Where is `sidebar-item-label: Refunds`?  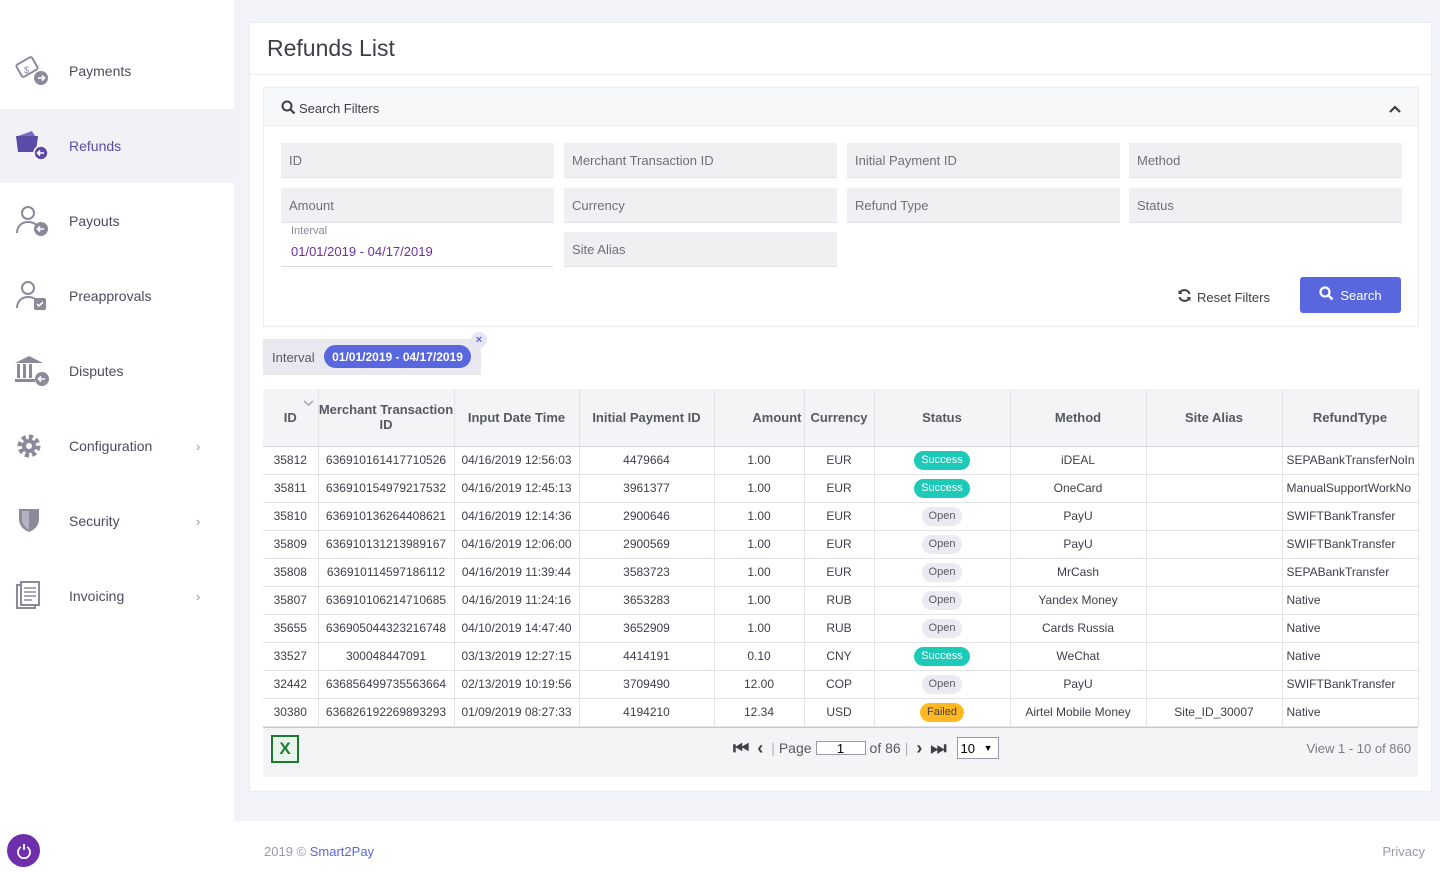 sidebar-item-label: Refunds is located at coordinates (95, 146).